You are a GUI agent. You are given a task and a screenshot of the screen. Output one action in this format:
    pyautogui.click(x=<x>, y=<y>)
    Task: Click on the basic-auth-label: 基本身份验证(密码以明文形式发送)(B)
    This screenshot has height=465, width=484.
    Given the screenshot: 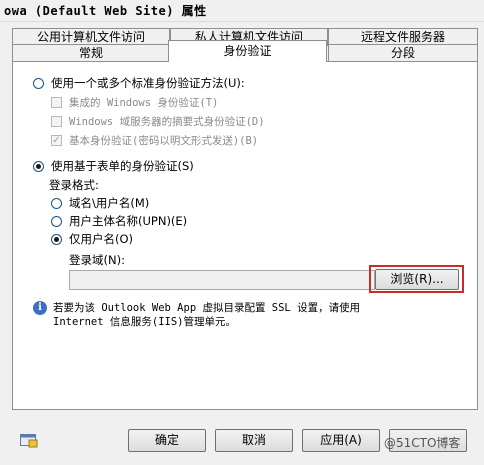 What is the action you would take?
    pyautogui.click(x=164, y=141)
    